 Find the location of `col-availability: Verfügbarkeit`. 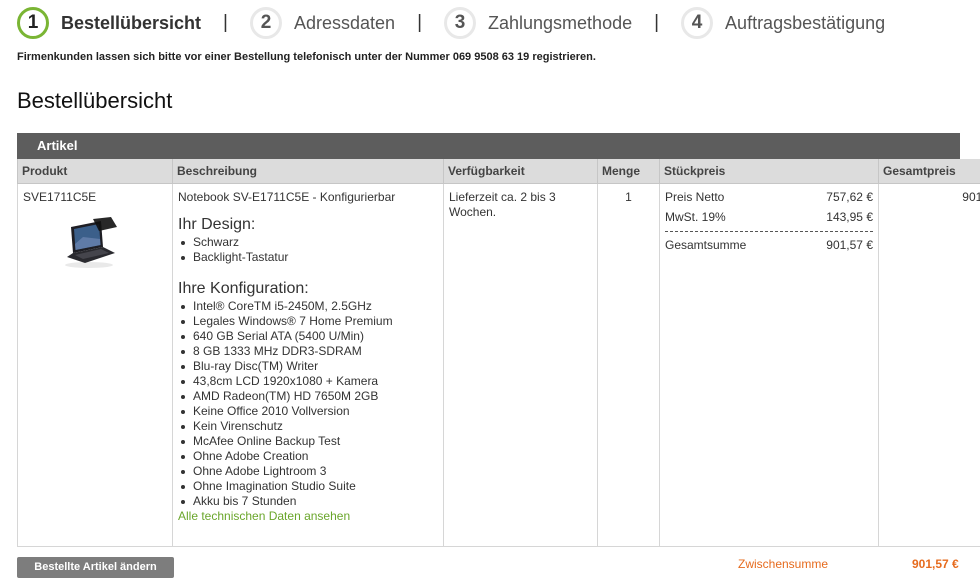

col-availability: Verfügbarkeit is located at coordinates (520, 171).